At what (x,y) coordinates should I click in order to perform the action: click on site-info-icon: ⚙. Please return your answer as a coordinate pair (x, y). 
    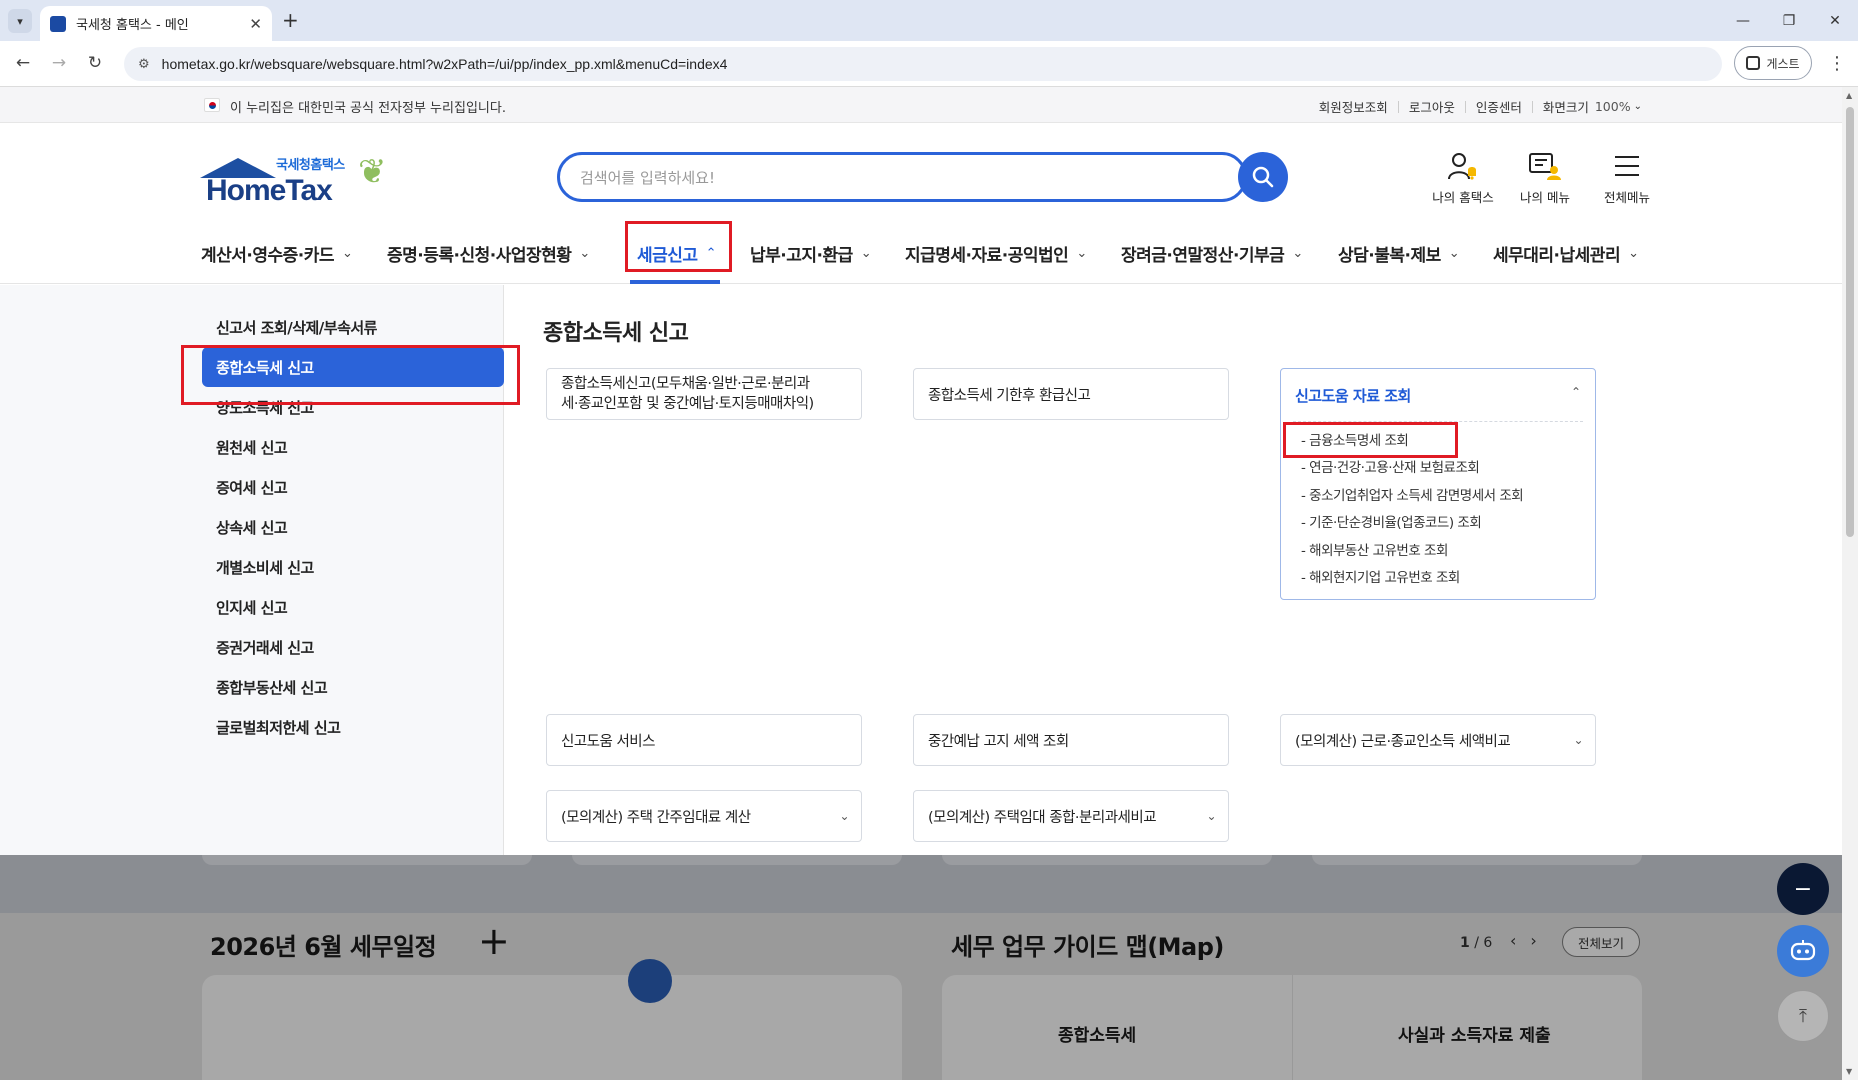
    Looking at the image, I should click on (144, 64).